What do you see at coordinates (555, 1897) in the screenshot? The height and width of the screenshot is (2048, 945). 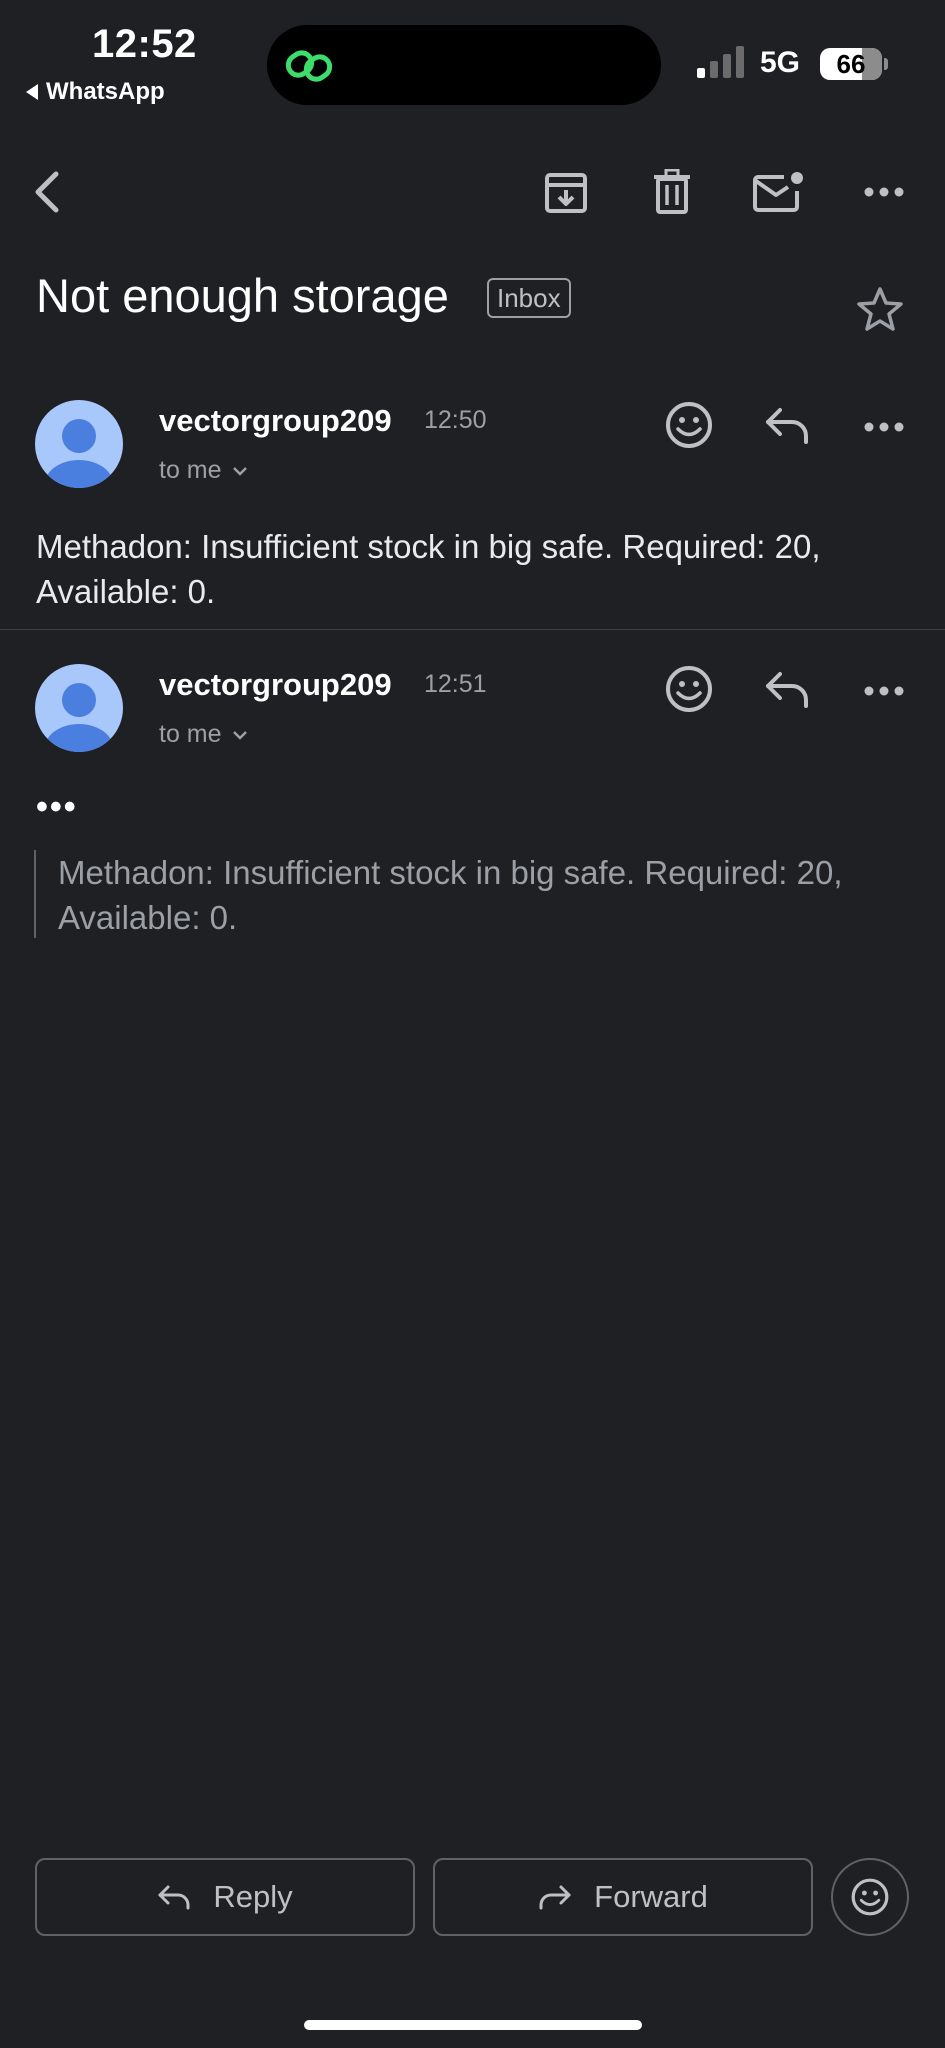 I see `forward-icon` at bounding box center [555, 1897].